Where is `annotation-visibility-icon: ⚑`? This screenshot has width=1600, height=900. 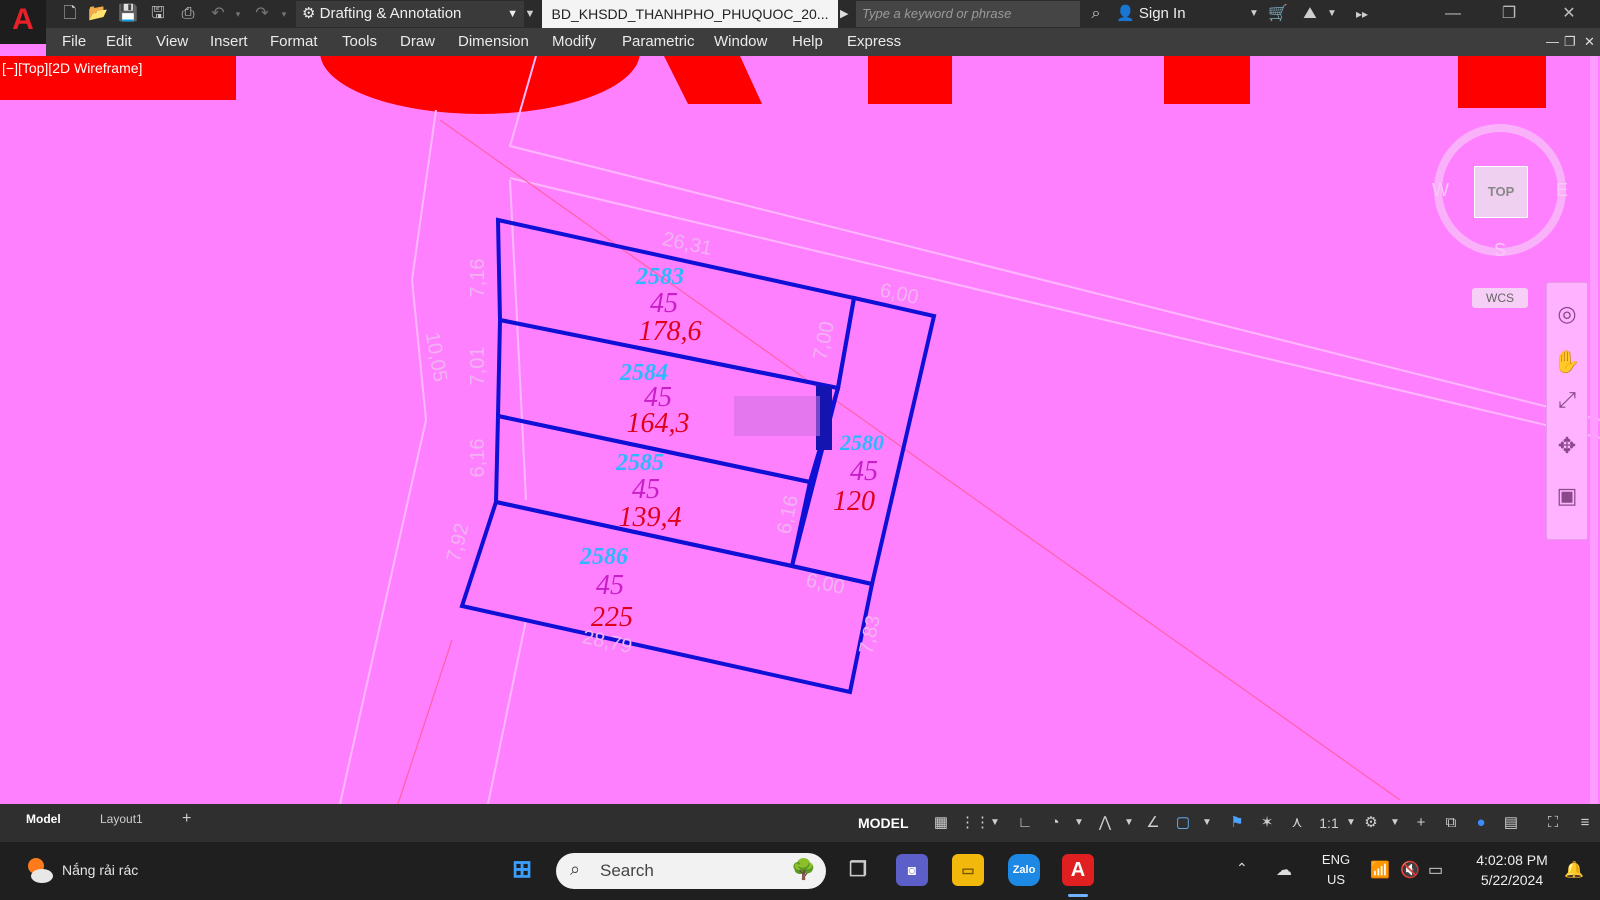 annotation-visibility-icon: ⚑ is located at coordinates (1237, 823).